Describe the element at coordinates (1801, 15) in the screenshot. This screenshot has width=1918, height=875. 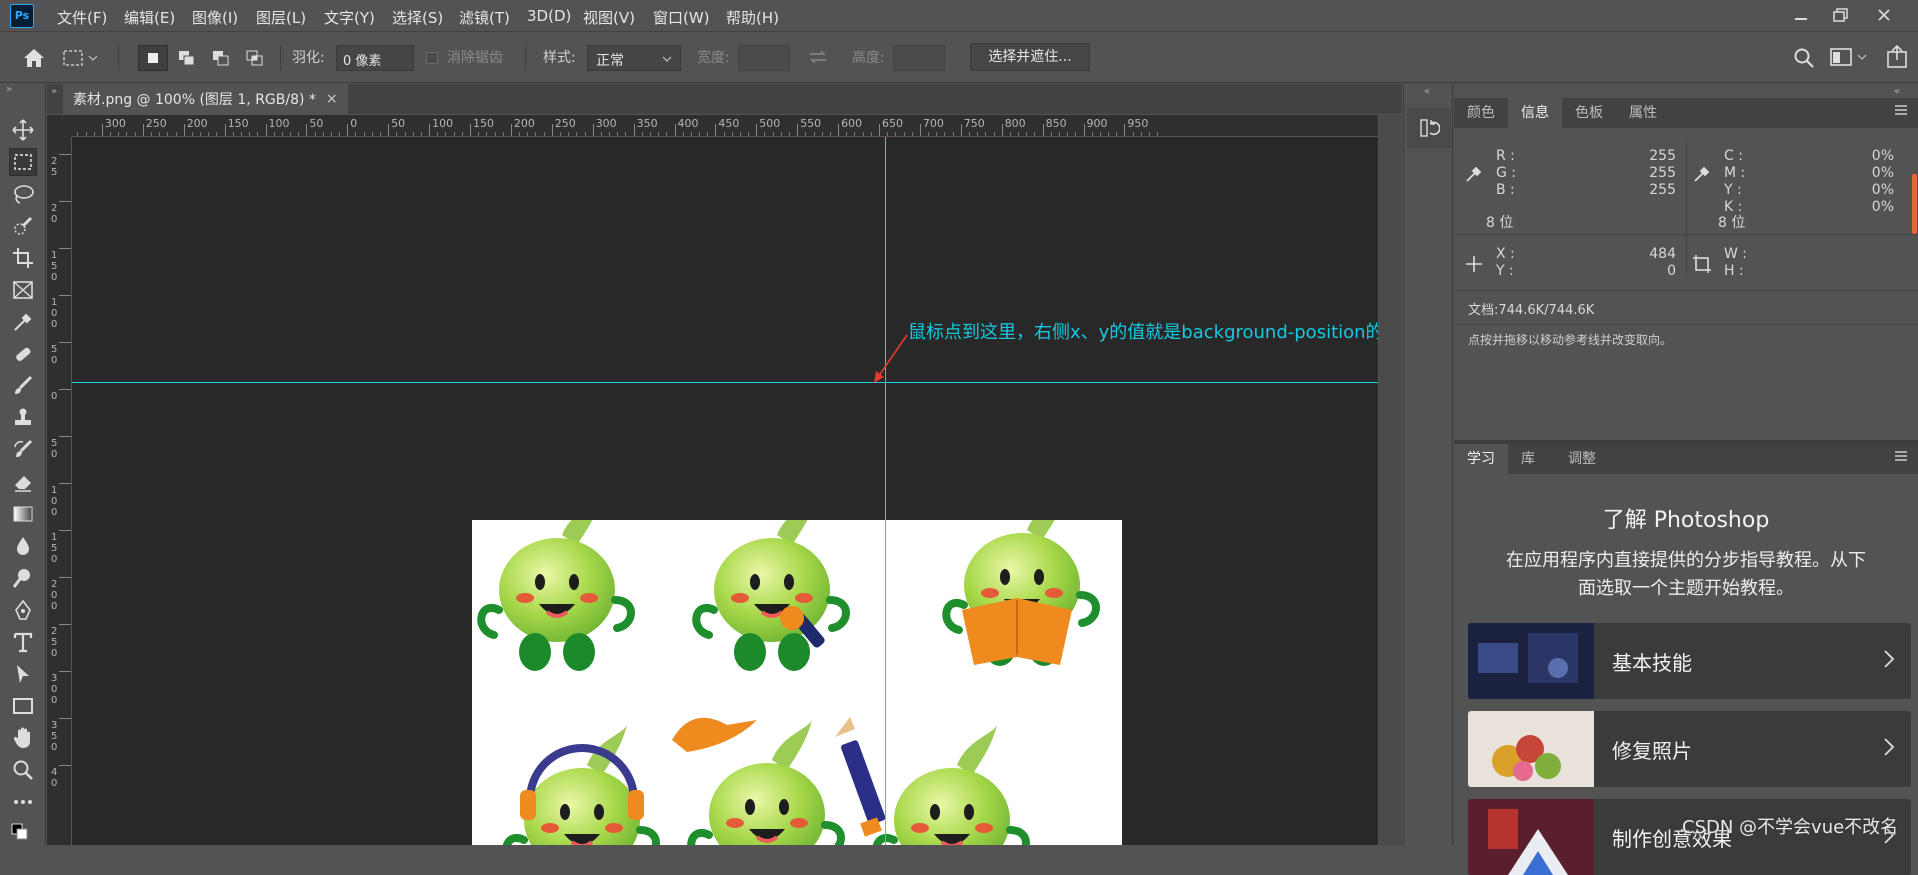
I see `minimize-button` at that location.